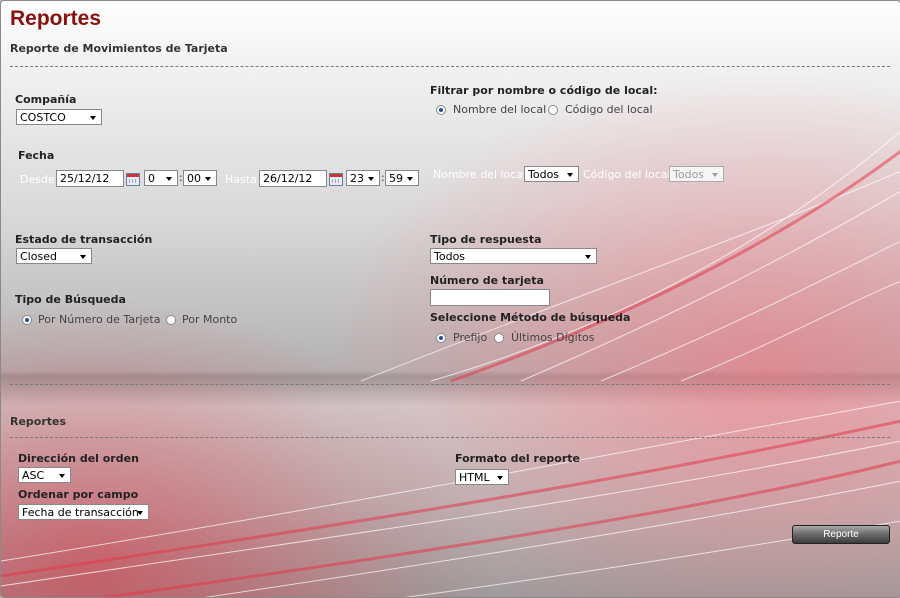 This screenshot has width=900, height=598. What do you see at coordinates (553, 337) in the screenshot?
I see `radio-last-digits-label: Últimos Dígitos` at bounding box center [553, 337].